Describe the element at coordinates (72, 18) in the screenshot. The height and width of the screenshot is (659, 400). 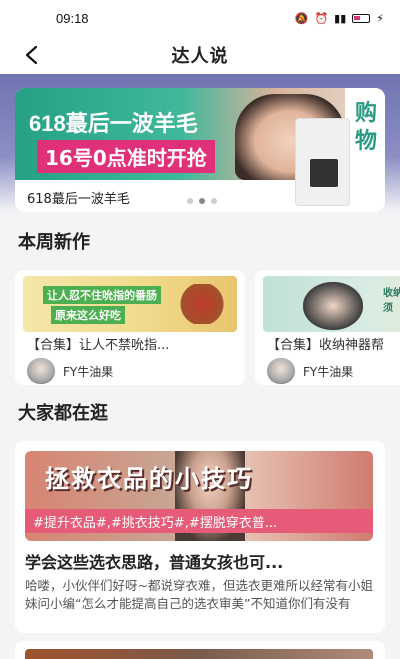
I see `status-time: 09:18` at that location.